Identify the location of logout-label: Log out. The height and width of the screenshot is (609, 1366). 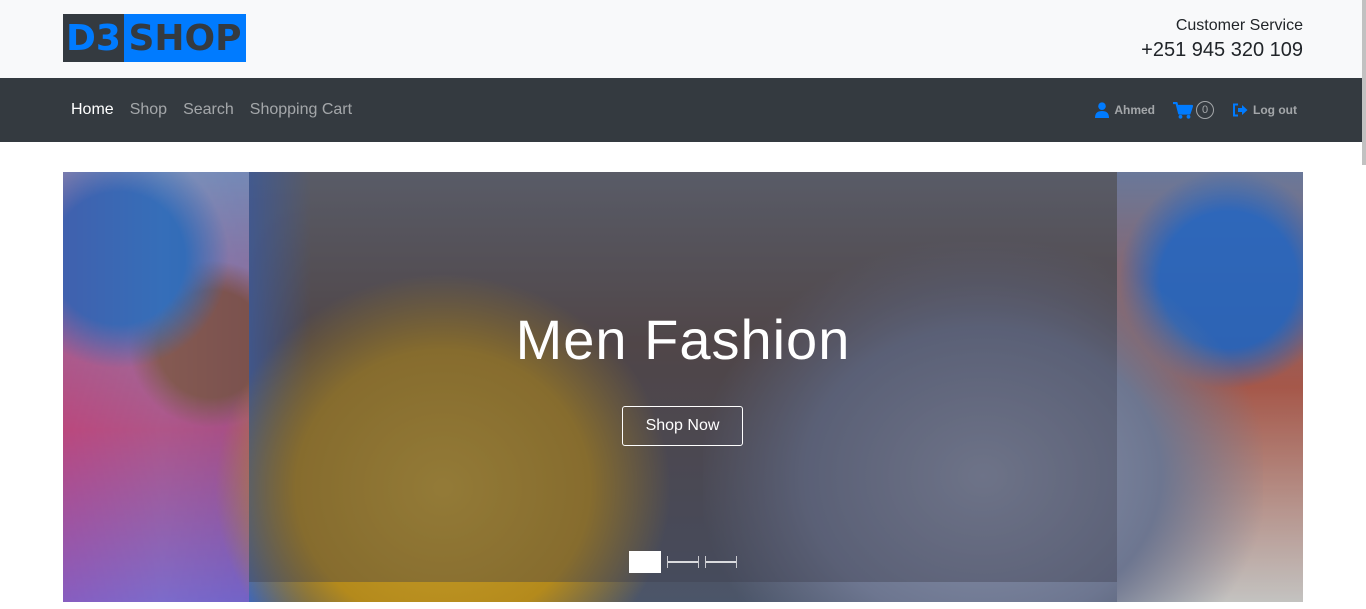
(1275, 110).